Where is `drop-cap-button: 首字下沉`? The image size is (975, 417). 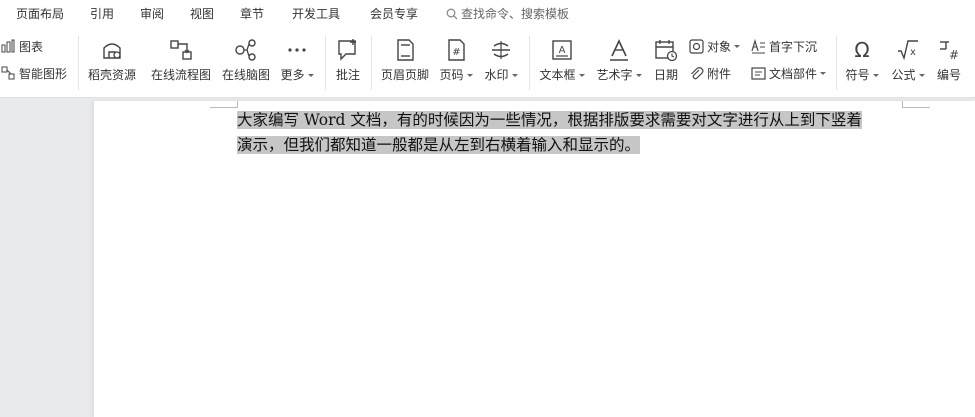 drop-cap-button: 首字下沉 is located at coordinates (783, 46).